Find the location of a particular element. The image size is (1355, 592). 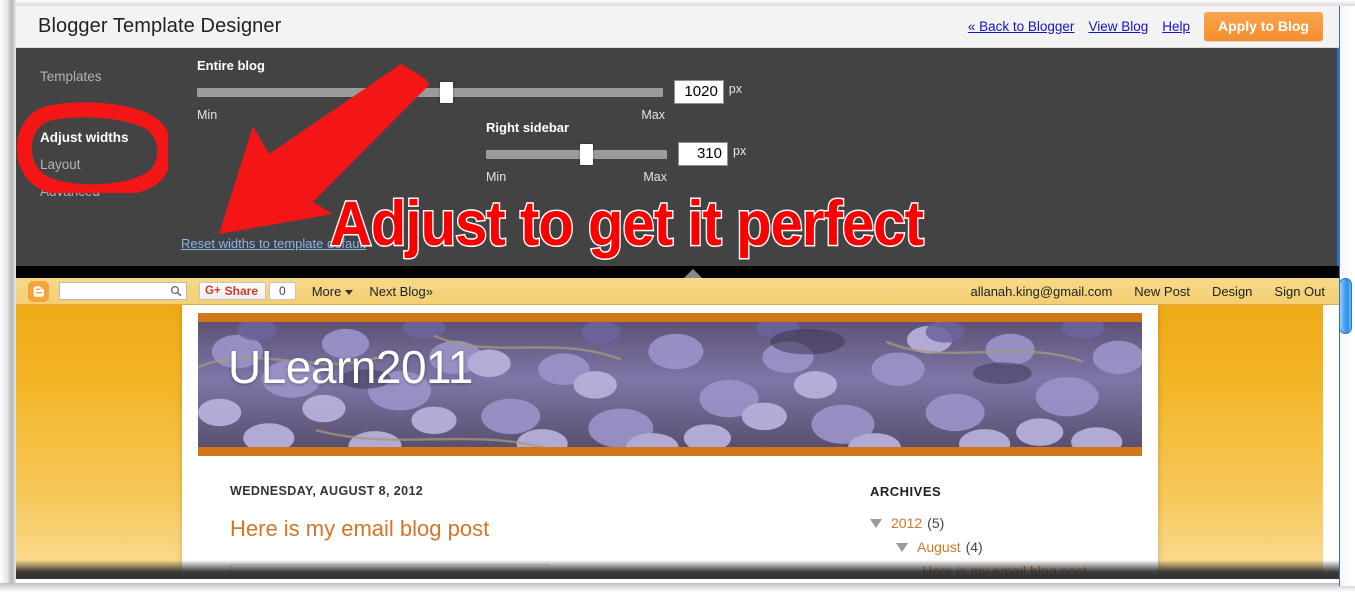

sidebar-item-layout: Layout is located at coordinates (100, 165).